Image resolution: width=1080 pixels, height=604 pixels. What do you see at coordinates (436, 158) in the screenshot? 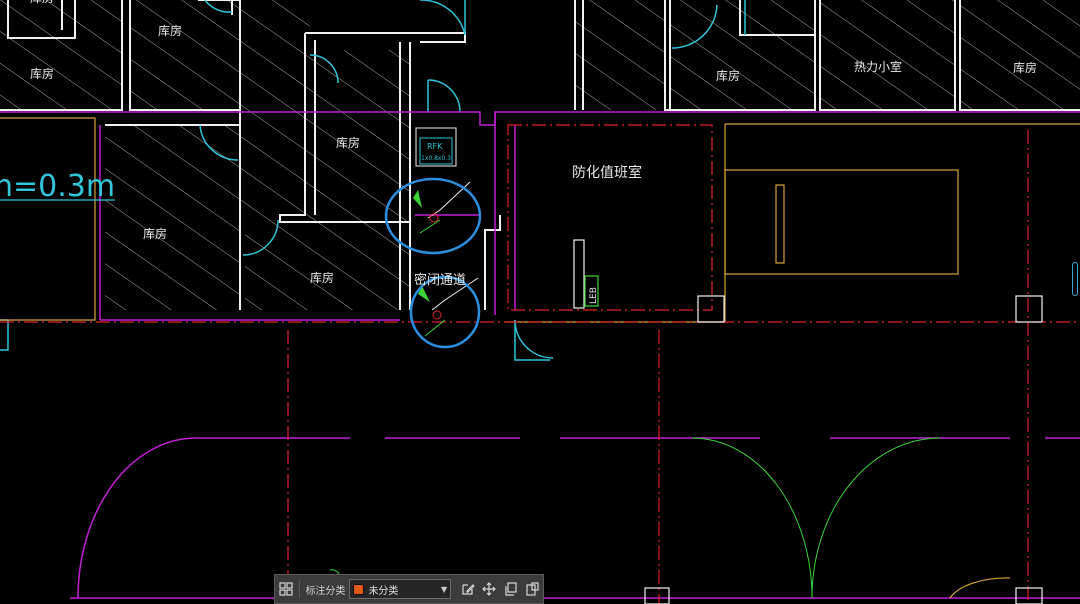
I see `rfk-size: 1x0.8x0.3` at bounding box center [436, 158].